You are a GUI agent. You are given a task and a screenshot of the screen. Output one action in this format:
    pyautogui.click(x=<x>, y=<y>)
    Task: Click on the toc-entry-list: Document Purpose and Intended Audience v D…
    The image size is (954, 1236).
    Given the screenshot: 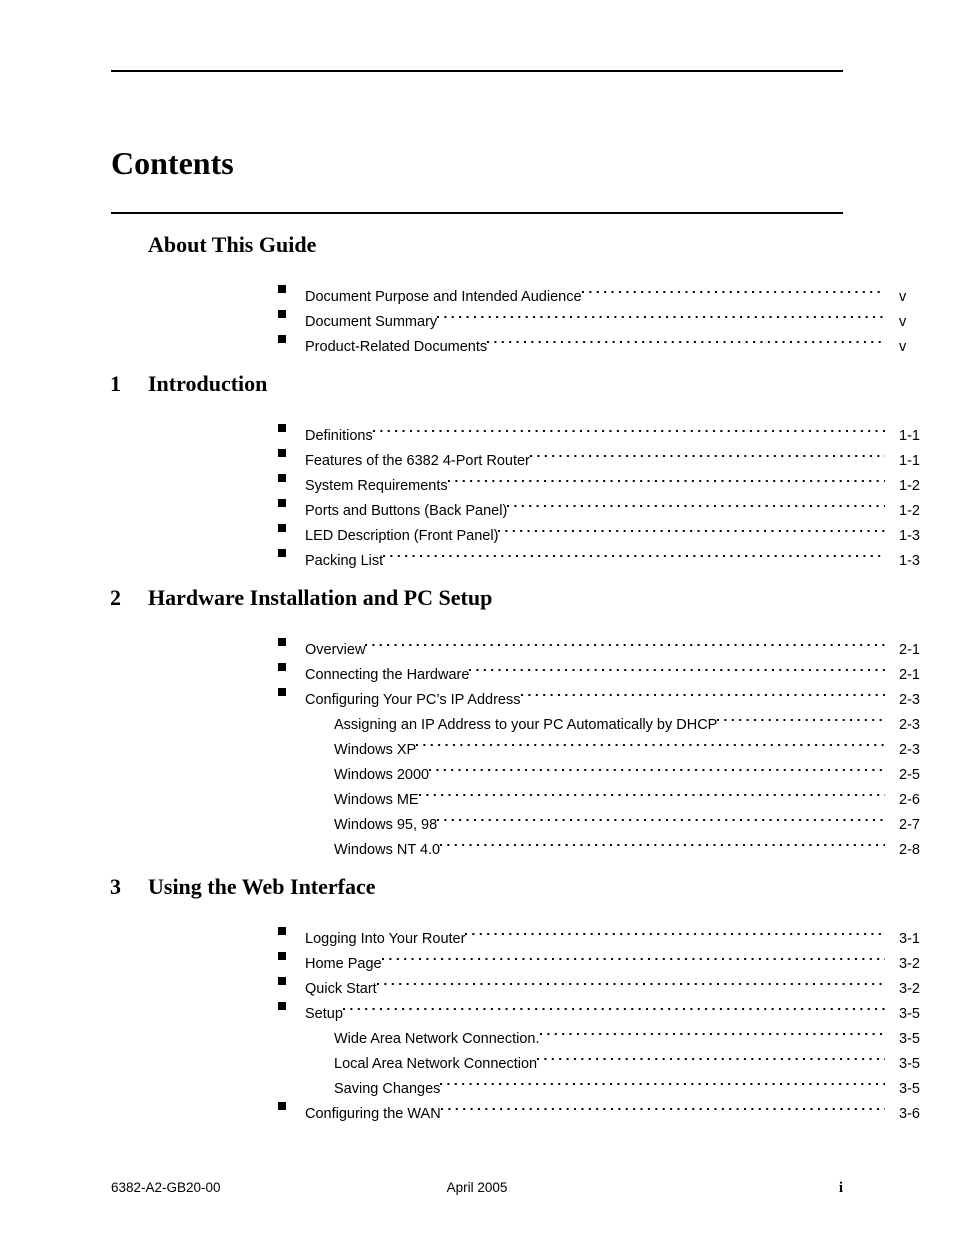 What is the action you would take?
    pyautogui.click(x=477, y=315)
    